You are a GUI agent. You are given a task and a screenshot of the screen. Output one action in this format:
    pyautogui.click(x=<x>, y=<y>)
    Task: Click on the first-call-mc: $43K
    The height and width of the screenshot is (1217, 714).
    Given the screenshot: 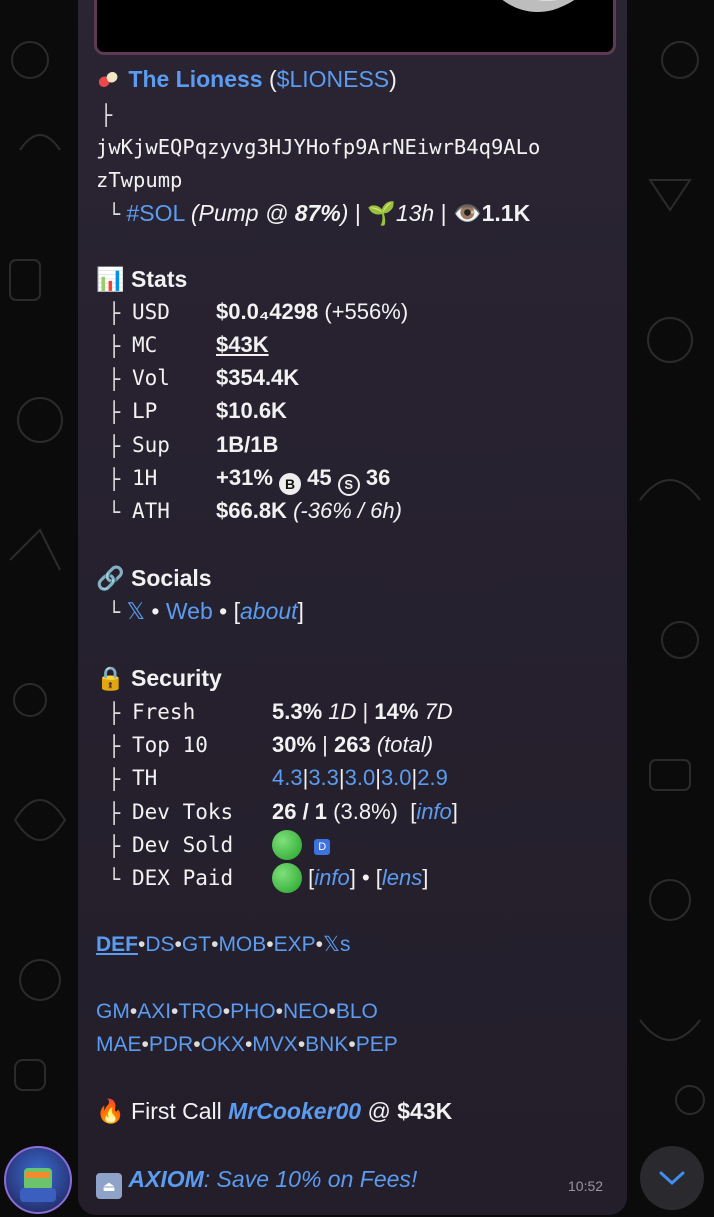 What is the action you would take?
    pyautogui.click(x=425, y=1111)
    